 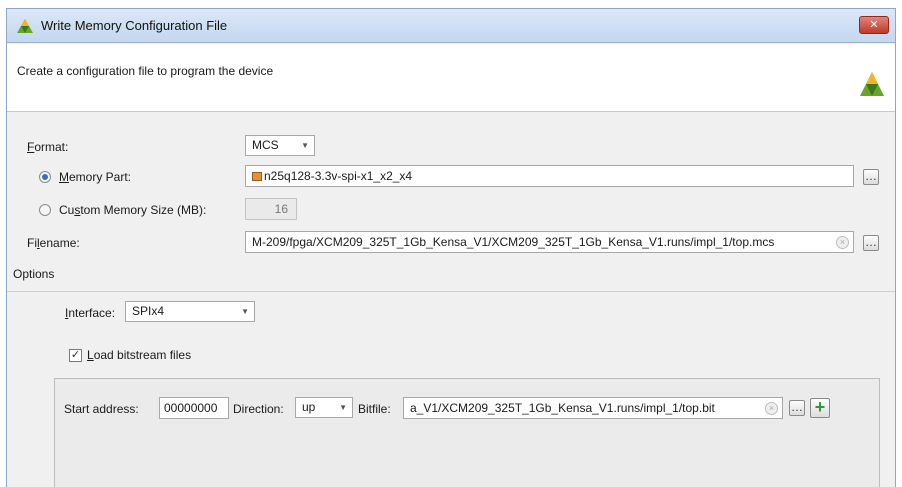 What do you see at coordinates (95, 177) in the screenshot?
I see `memory-part-label: Memory Part:` at bounding box center [95, 177].